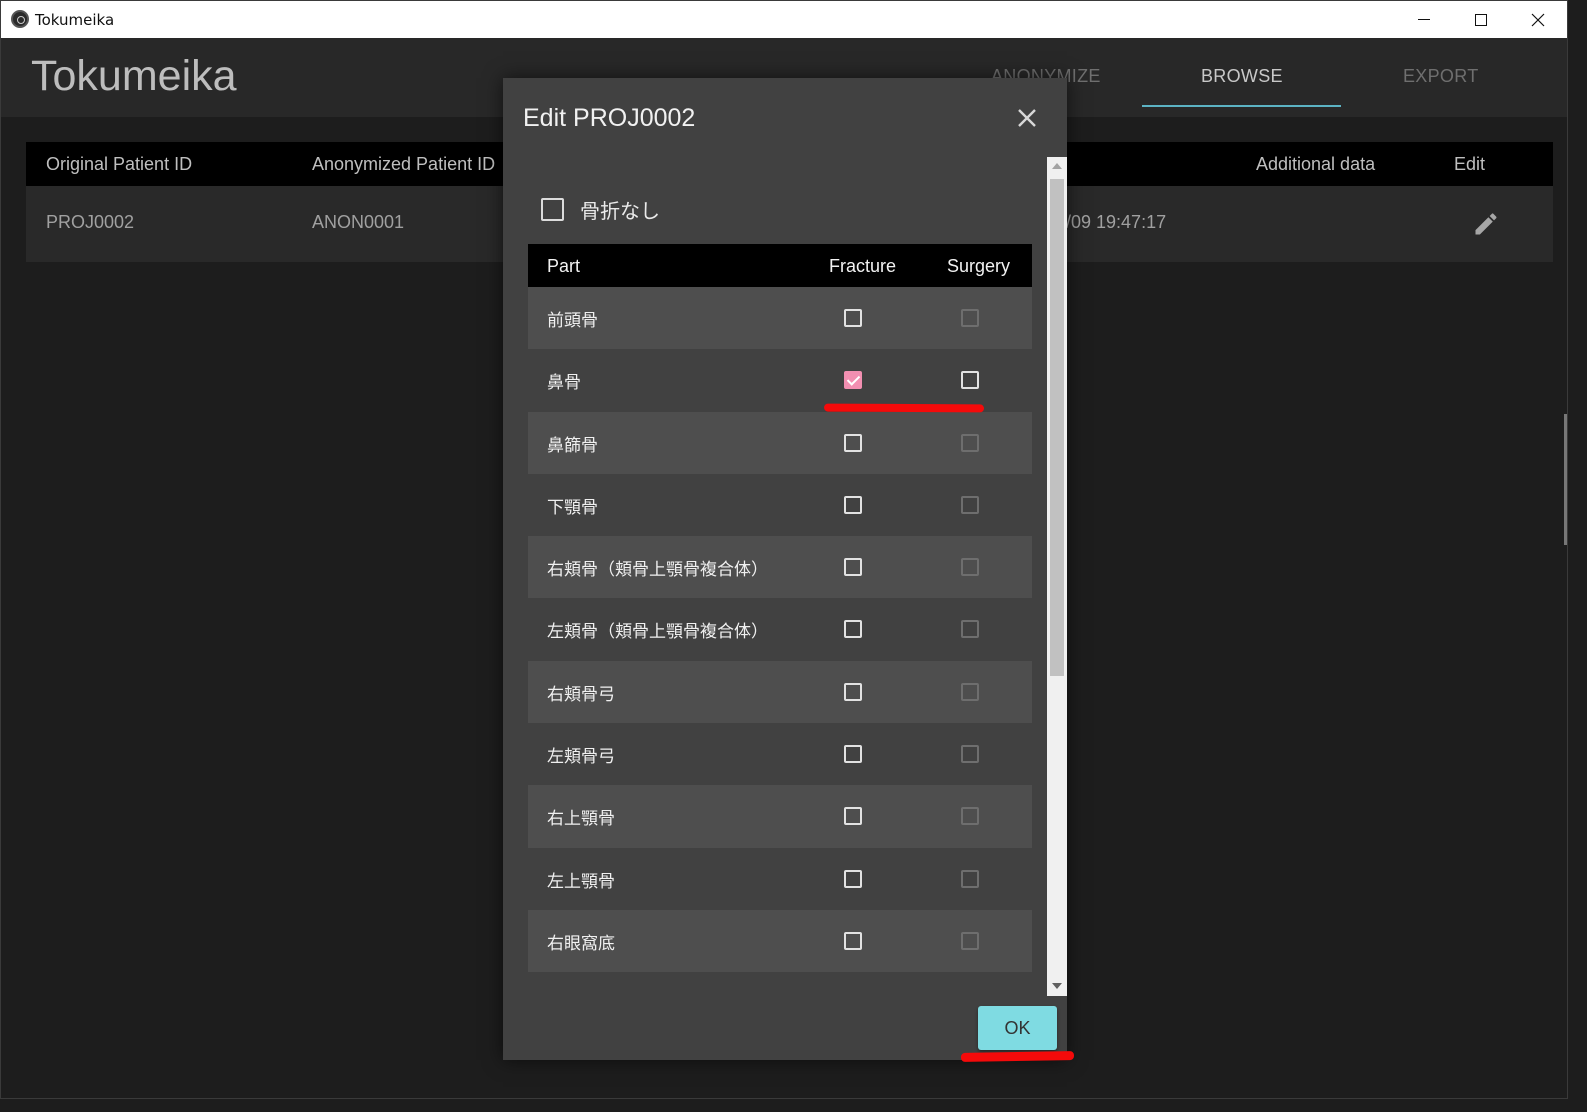  What do you see at coordinates (20, 19) in the screenshot?
I see `app-logo-icon` at bounding box center [20, 19].